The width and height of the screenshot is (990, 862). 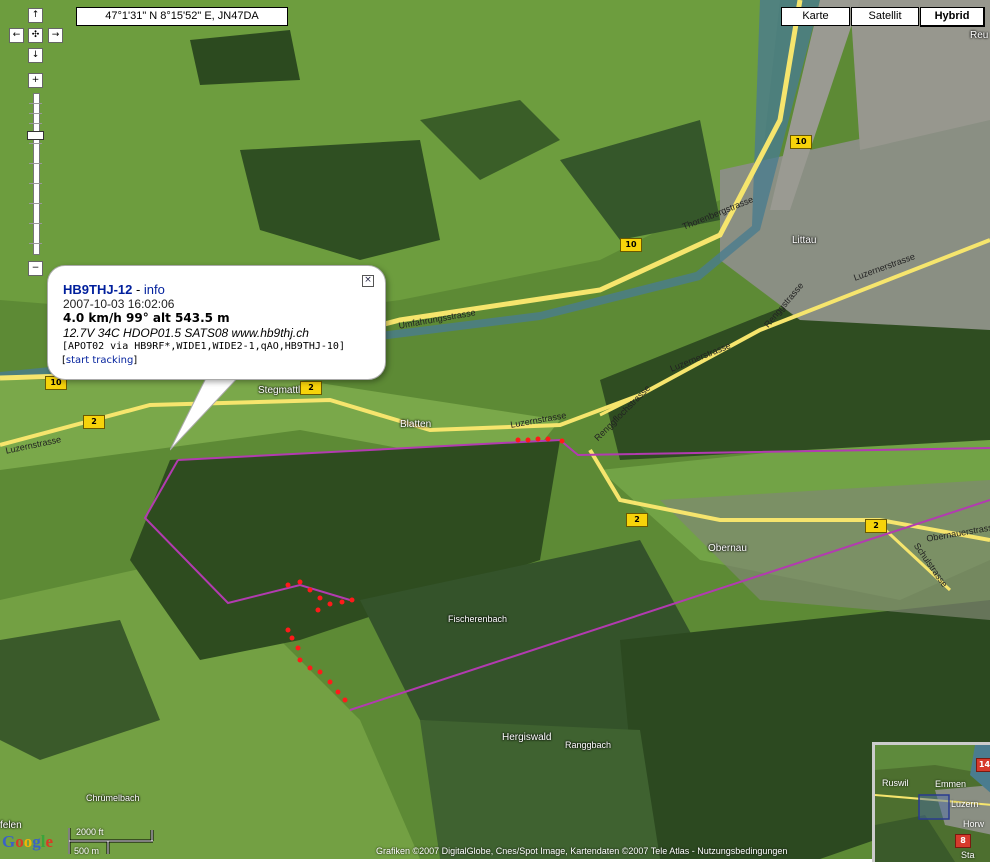 What do you see at coordinates (280, 390) in the screenshot?
I see `place-stegmattli: Stegmattli` at bounding box center [280, 390].